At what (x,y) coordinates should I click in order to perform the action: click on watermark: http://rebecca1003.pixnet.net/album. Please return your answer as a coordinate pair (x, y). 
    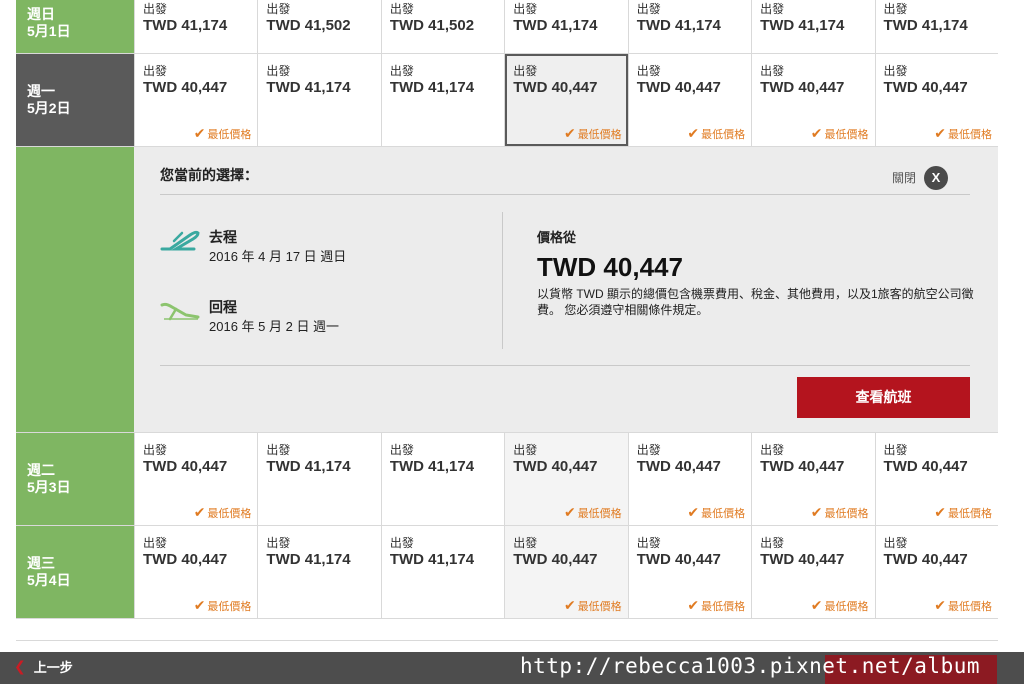
    Looking at the image, I should click on (750, 666).